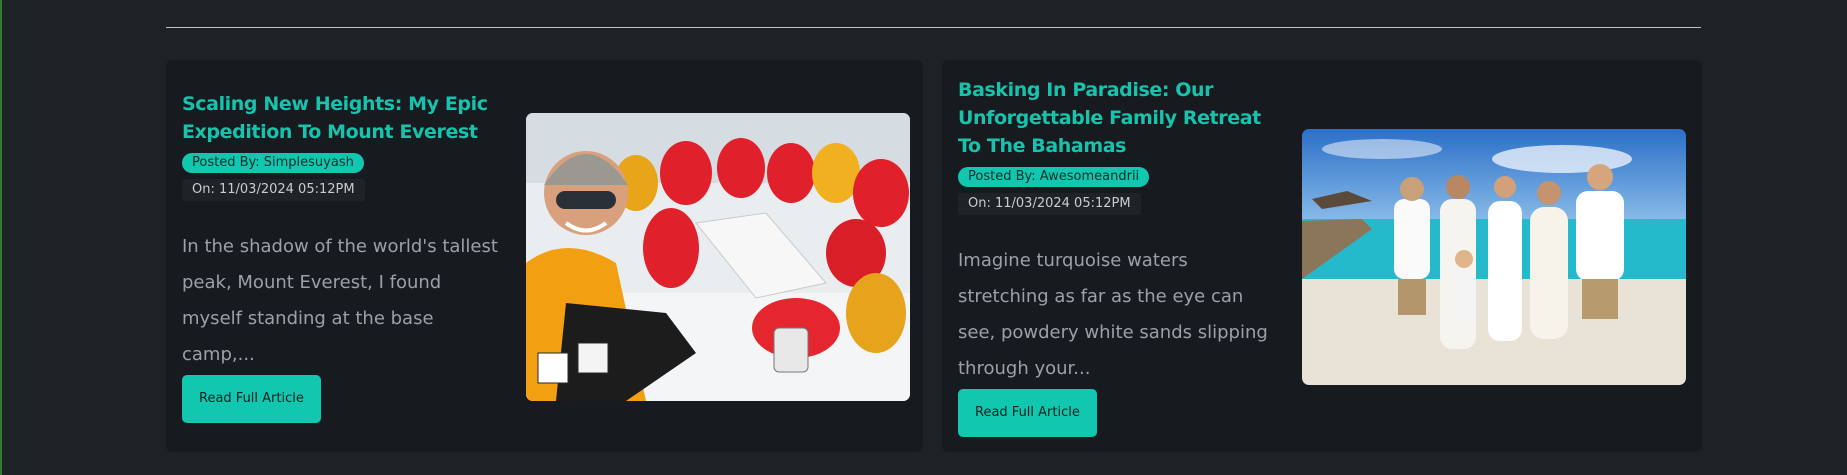 This screenshot has height=475, width=1847. Describe the element at coordinates (718, 257) in the screenshot. I see `everest-basecamp-photo` at that location.